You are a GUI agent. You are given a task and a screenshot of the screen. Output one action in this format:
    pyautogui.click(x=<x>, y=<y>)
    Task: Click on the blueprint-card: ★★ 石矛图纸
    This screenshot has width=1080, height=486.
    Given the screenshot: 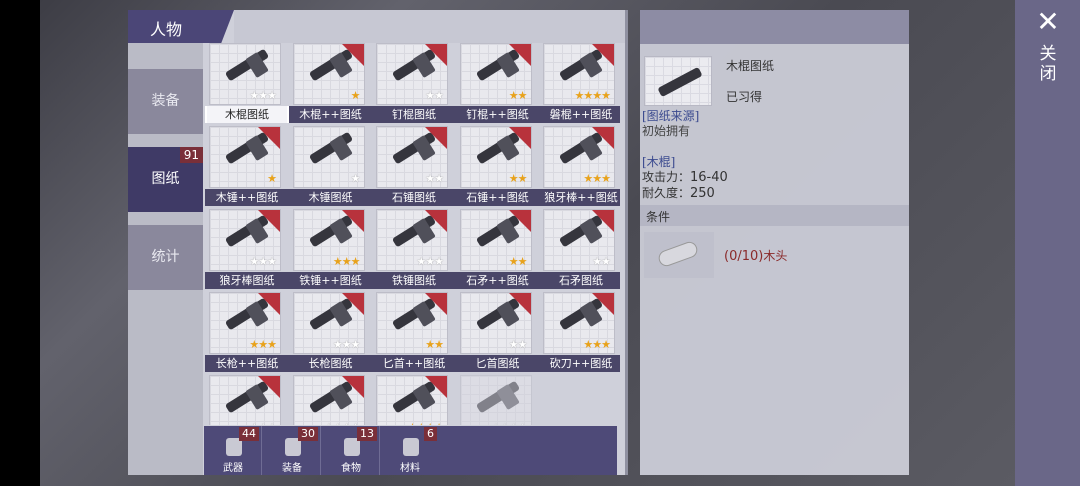 What is the action you would take?
    pyautogui.click(x=579, y=249)
    